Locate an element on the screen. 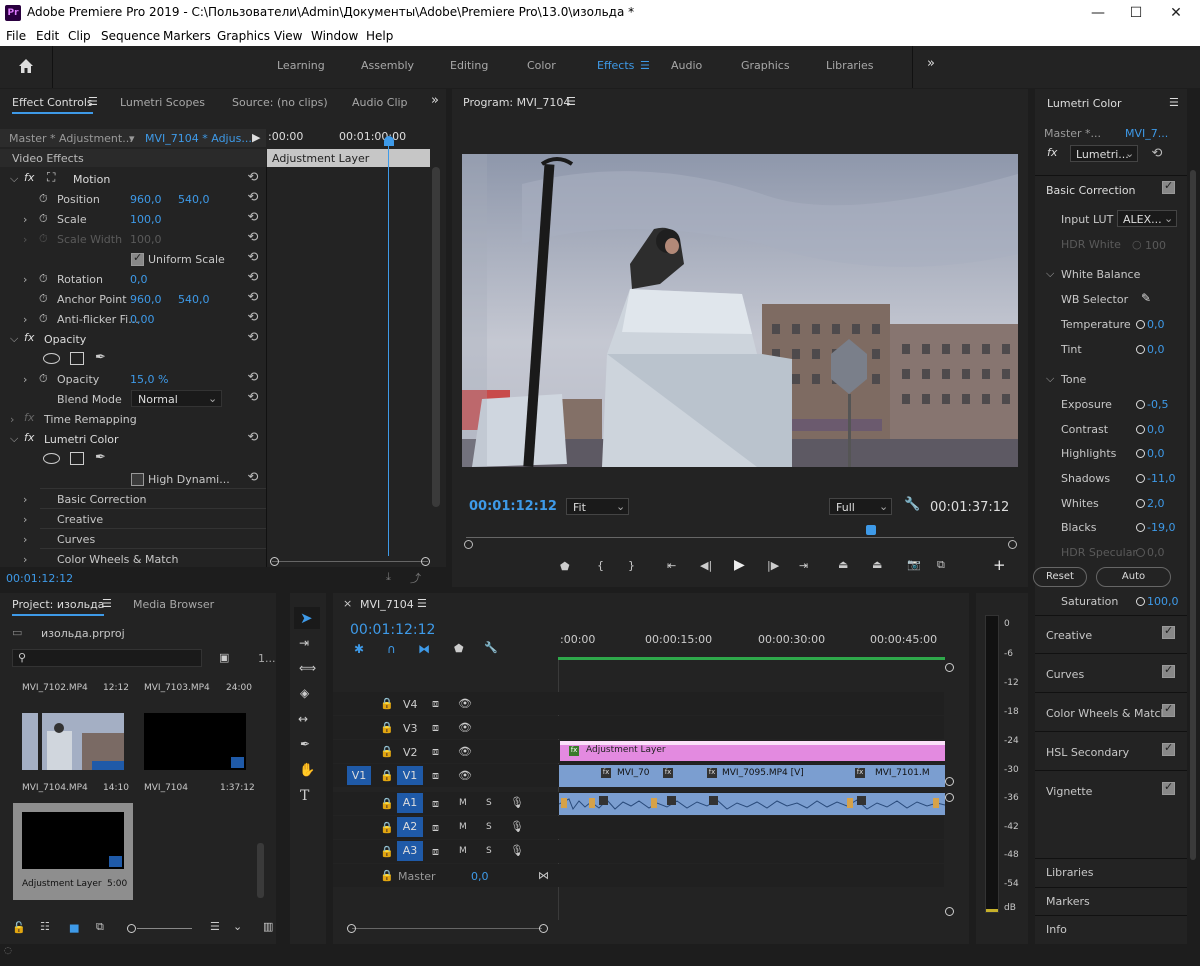 Image resolution: width=1200 pixels, height=966 pixels. workspace-assembly: Assembly is located at coordinates (387, 65).